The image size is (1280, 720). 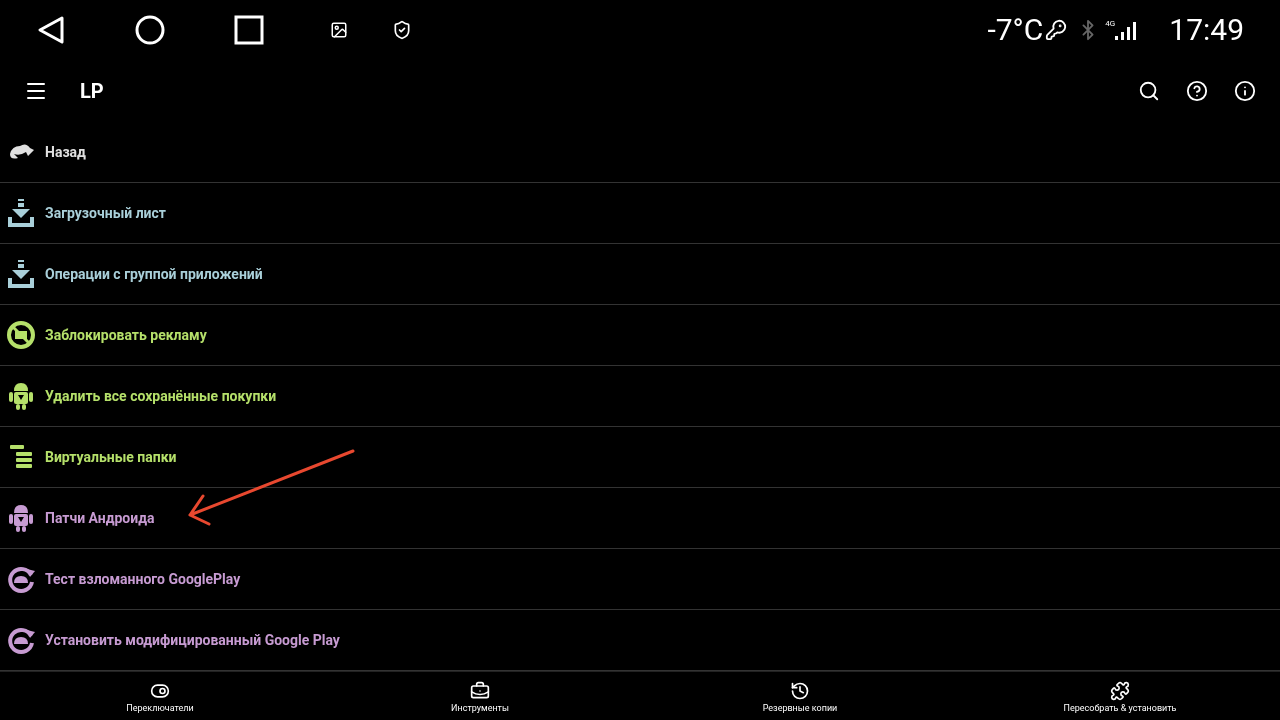 What do you see at coordinates (1110, 24) in the screenshot?
I see `network-type: 4G` at bounding box center [1110, 24].